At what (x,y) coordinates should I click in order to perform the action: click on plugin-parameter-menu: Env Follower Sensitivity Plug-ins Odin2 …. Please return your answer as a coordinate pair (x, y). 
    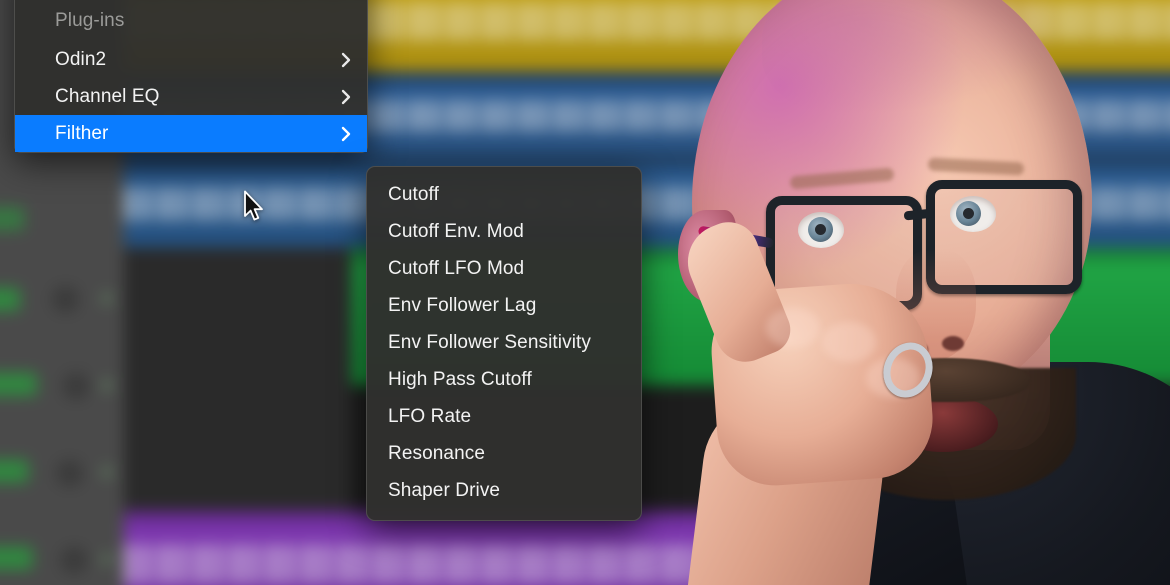
    Looking at the image, I should click on (191, 76).